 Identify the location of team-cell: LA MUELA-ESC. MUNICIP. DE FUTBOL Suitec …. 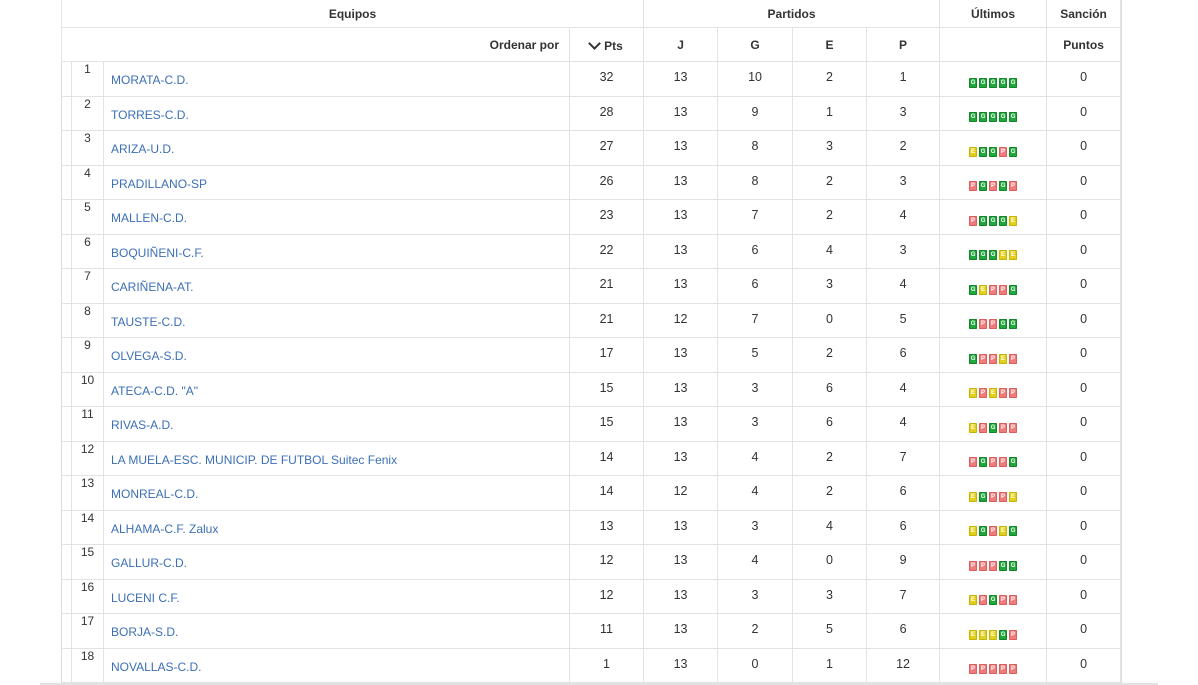
(336, 458).